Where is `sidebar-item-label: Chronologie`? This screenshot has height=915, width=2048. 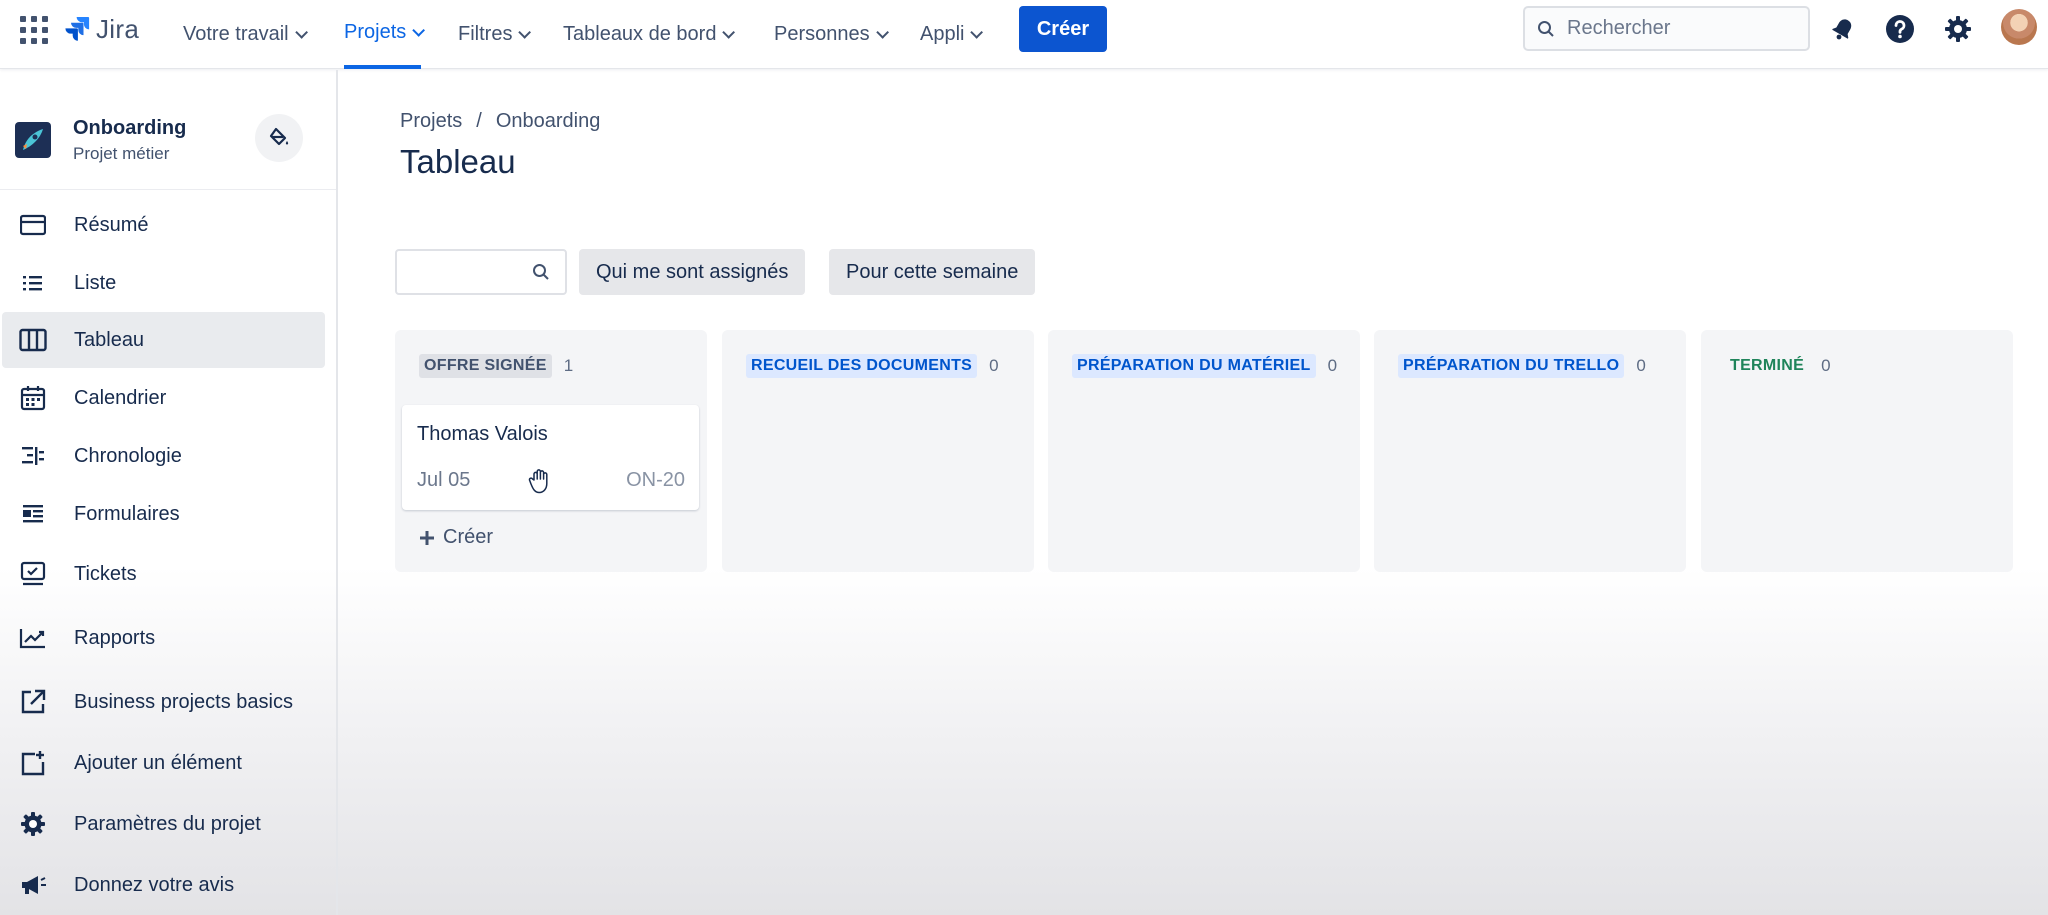
sidebar-item-label: Chronologie is located at coordinates (128, 455).